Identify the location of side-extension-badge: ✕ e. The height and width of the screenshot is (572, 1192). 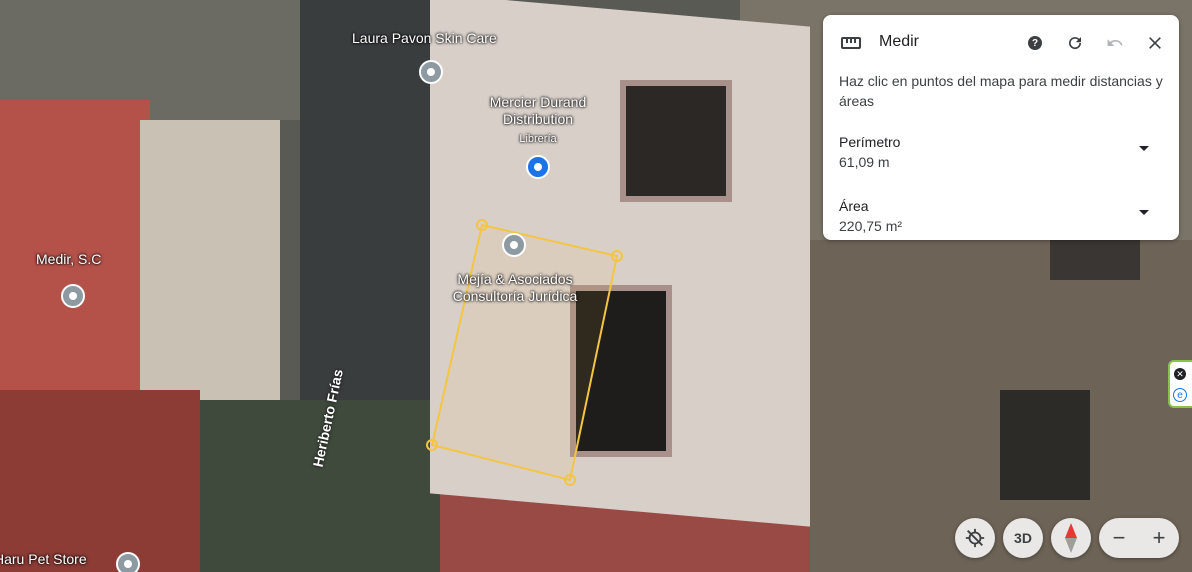
(1180, 384).